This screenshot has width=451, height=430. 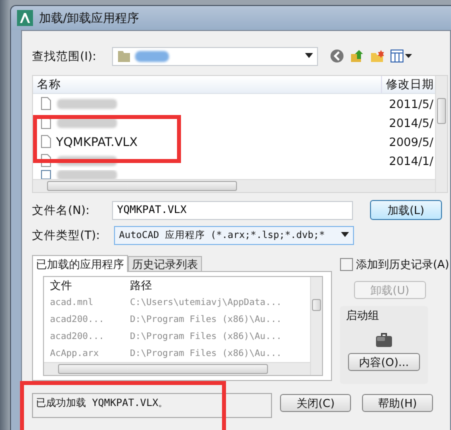 What do you see at coordinates (346, 264) in the screenshot?
I see `history-checkbox` at bounding box center [346, 264].